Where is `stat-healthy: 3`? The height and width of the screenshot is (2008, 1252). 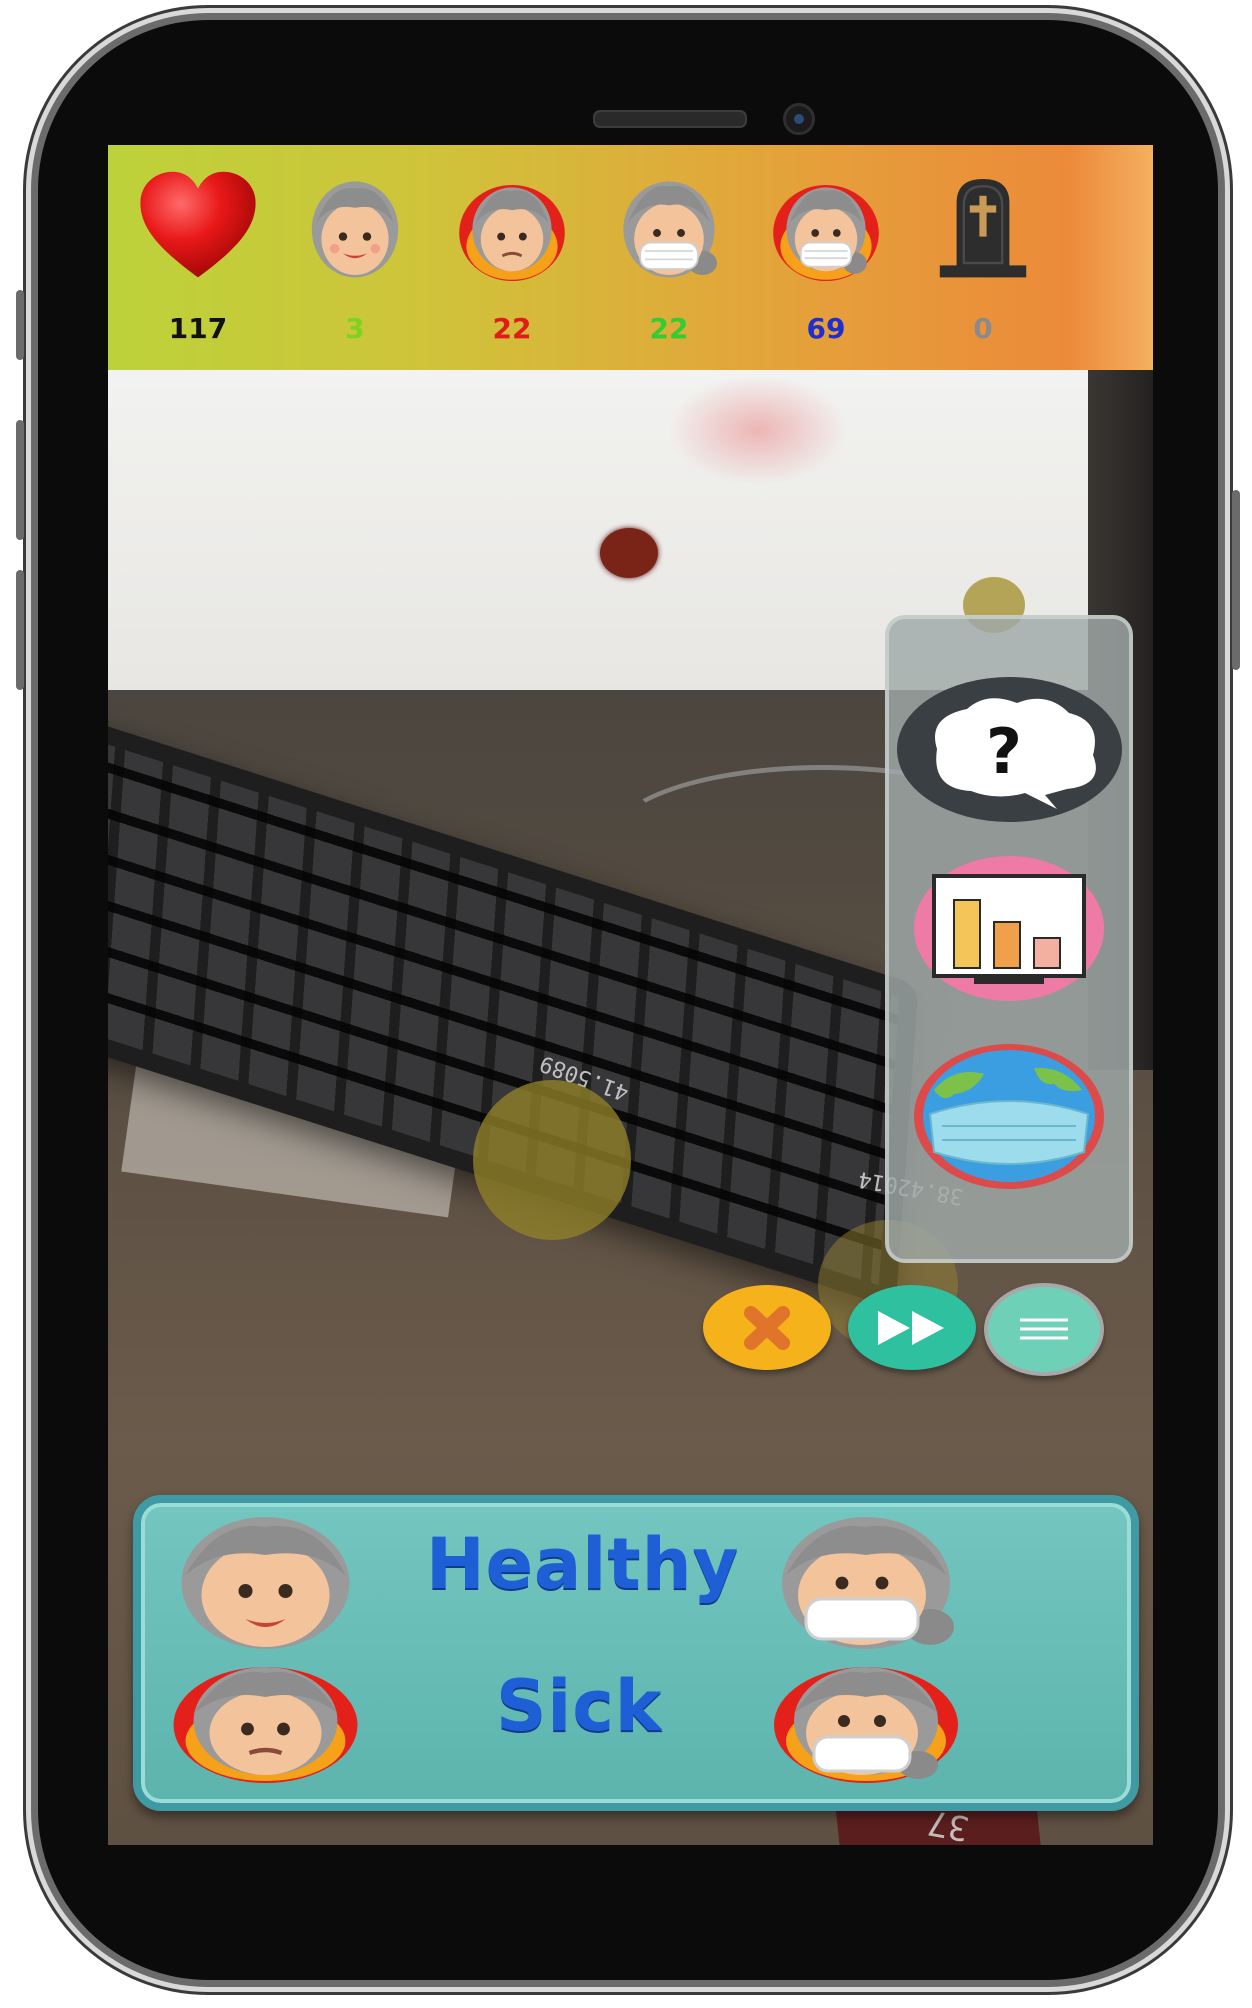 stat-healthy: 3 is located at coordinates (355, 267).